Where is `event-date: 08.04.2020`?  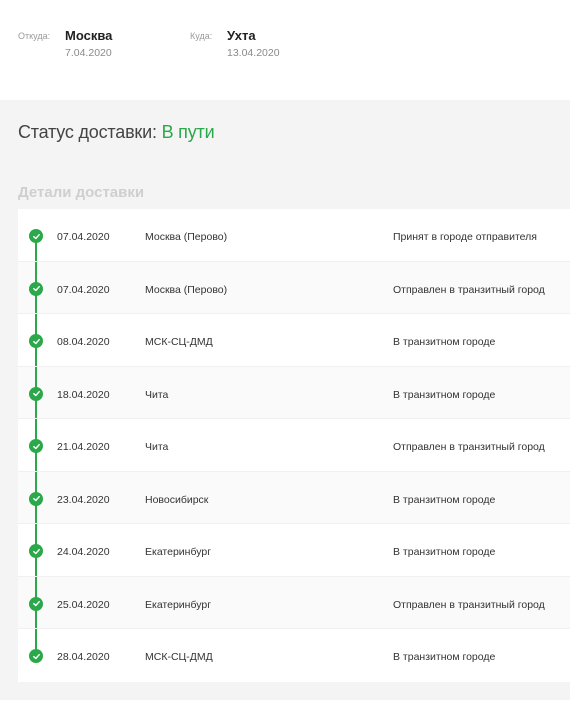 event-date: 08.04.2020 is located at coordinates (83, 342).